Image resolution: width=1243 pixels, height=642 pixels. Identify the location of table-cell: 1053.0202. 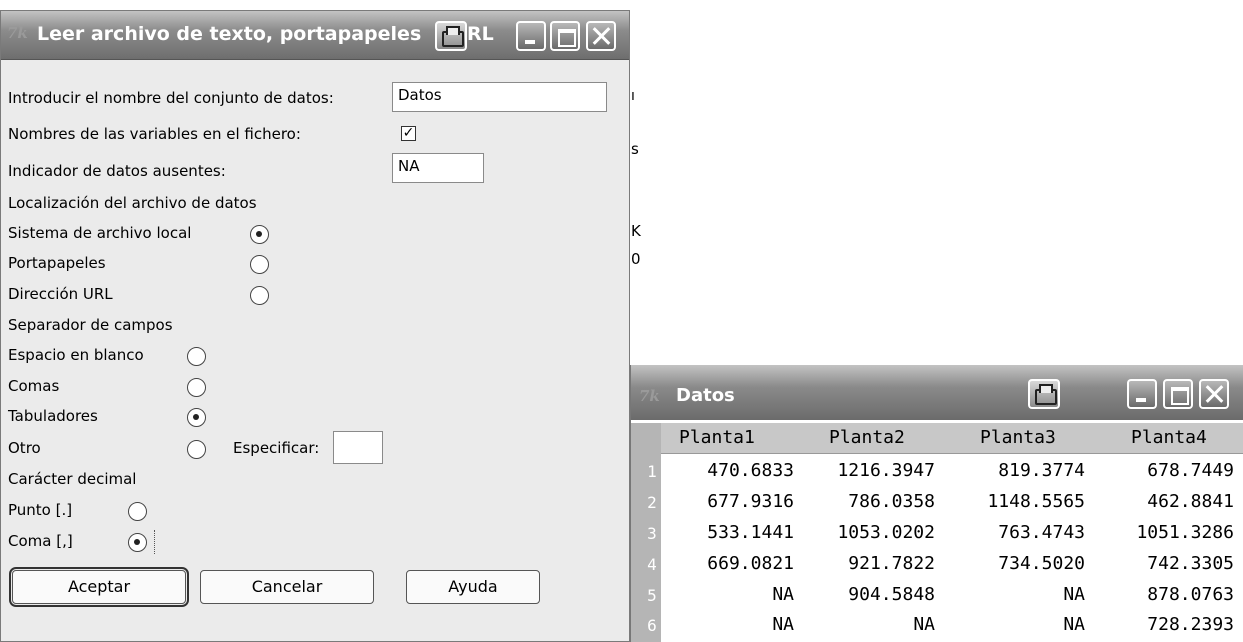
(868, 532).